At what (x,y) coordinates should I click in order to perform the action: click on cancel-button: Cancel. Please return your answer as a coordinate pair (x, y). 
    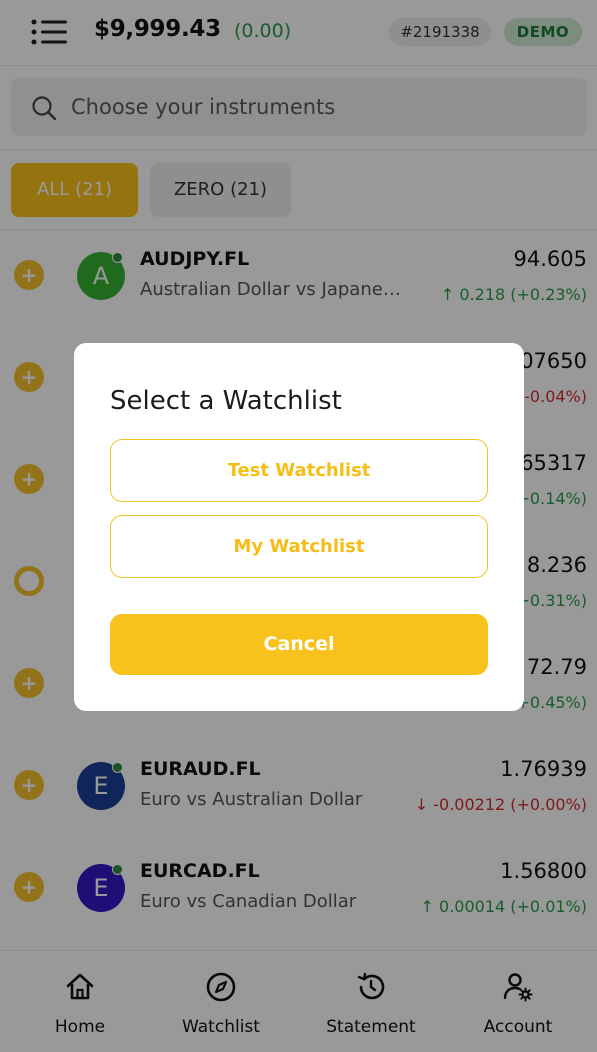
    Looking at the image, I should click on (299, 644).